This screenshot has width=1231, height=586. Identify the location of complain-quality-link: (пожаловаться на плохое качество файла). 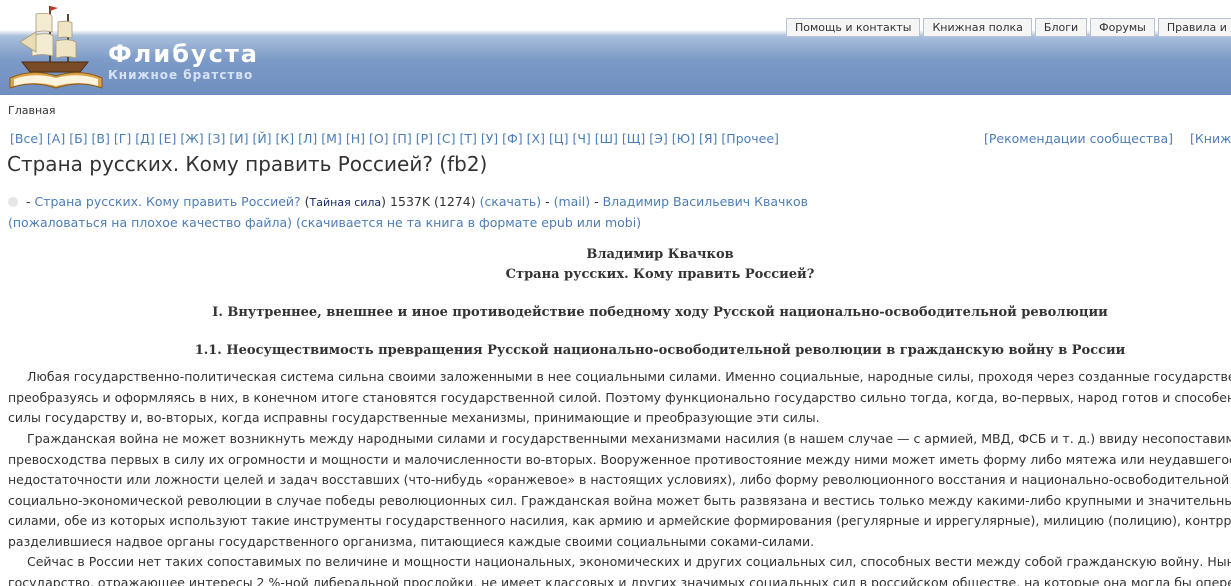
(150, 222).